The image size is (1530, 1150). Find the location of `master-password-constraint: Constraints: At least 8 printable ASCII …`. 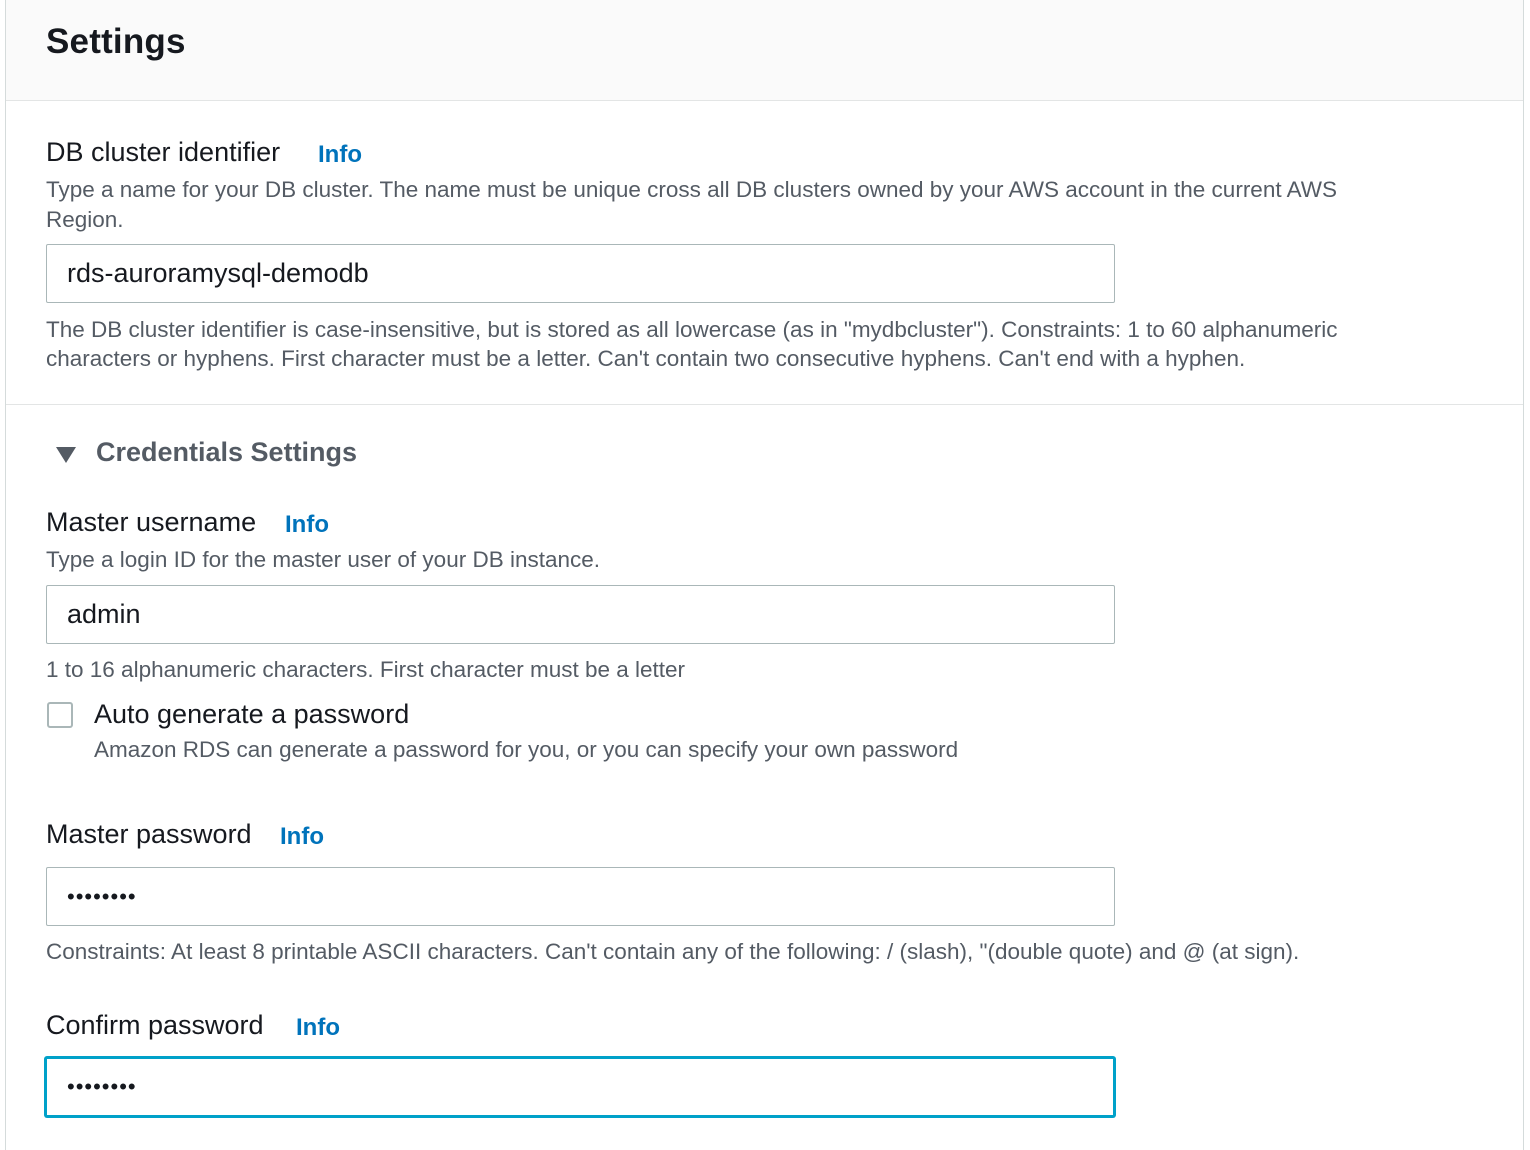

master-password-constraint: Constraints: At least 8 printable ASCII … is located at coordinates (673, 951).